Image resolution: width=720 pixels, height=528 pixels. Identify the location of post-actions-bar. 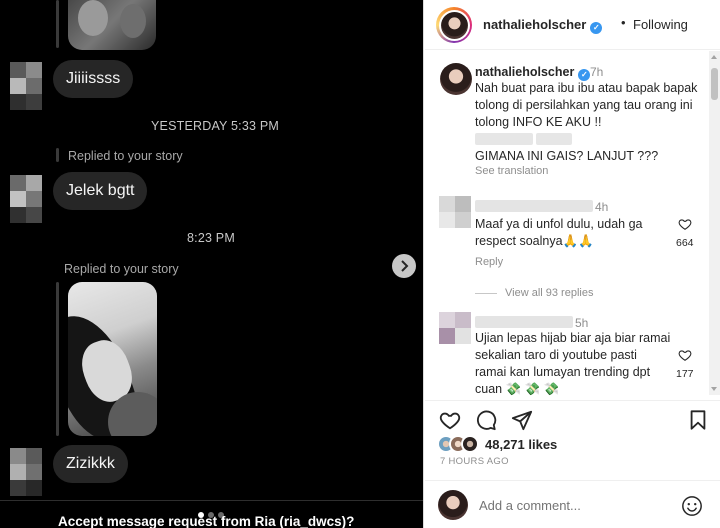
(572, 417).